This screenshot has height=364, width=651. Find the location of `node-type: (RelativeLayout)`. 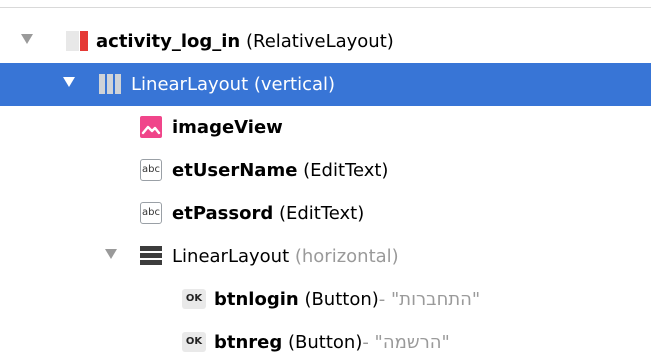

node-type: (RelativeLayout) is located at coordinates (317, 41).